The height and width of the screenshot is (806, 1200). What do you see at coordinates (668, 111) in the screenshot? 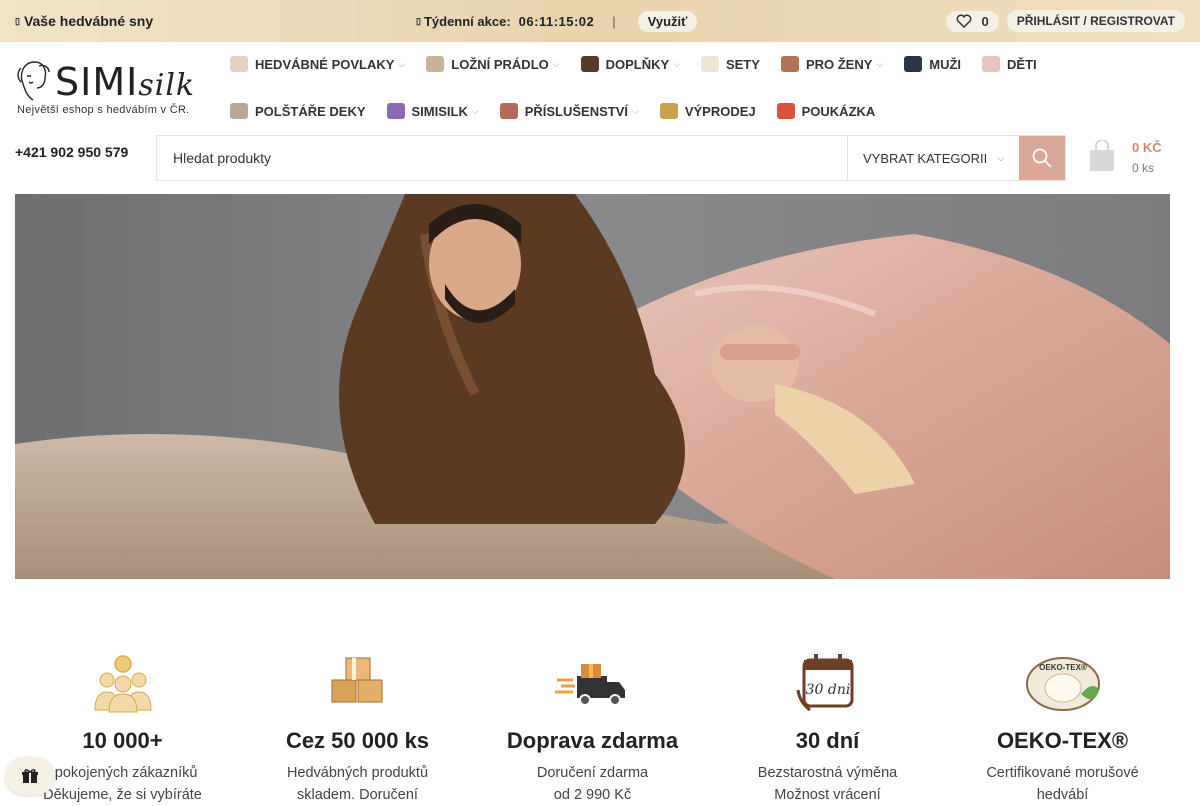
I see `tag-icon` at bounding box center [668, 111].